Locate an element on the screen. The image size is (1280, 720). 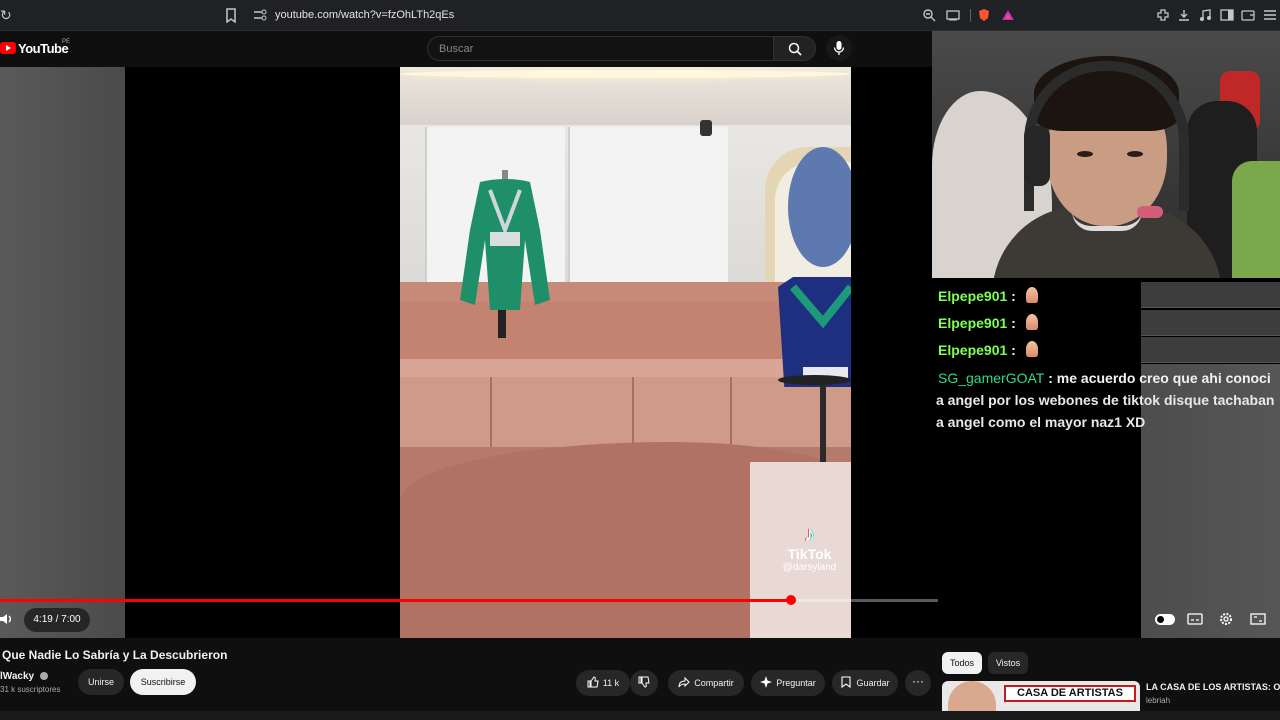
join-button: Unirse is located at coordinates (101, 682).